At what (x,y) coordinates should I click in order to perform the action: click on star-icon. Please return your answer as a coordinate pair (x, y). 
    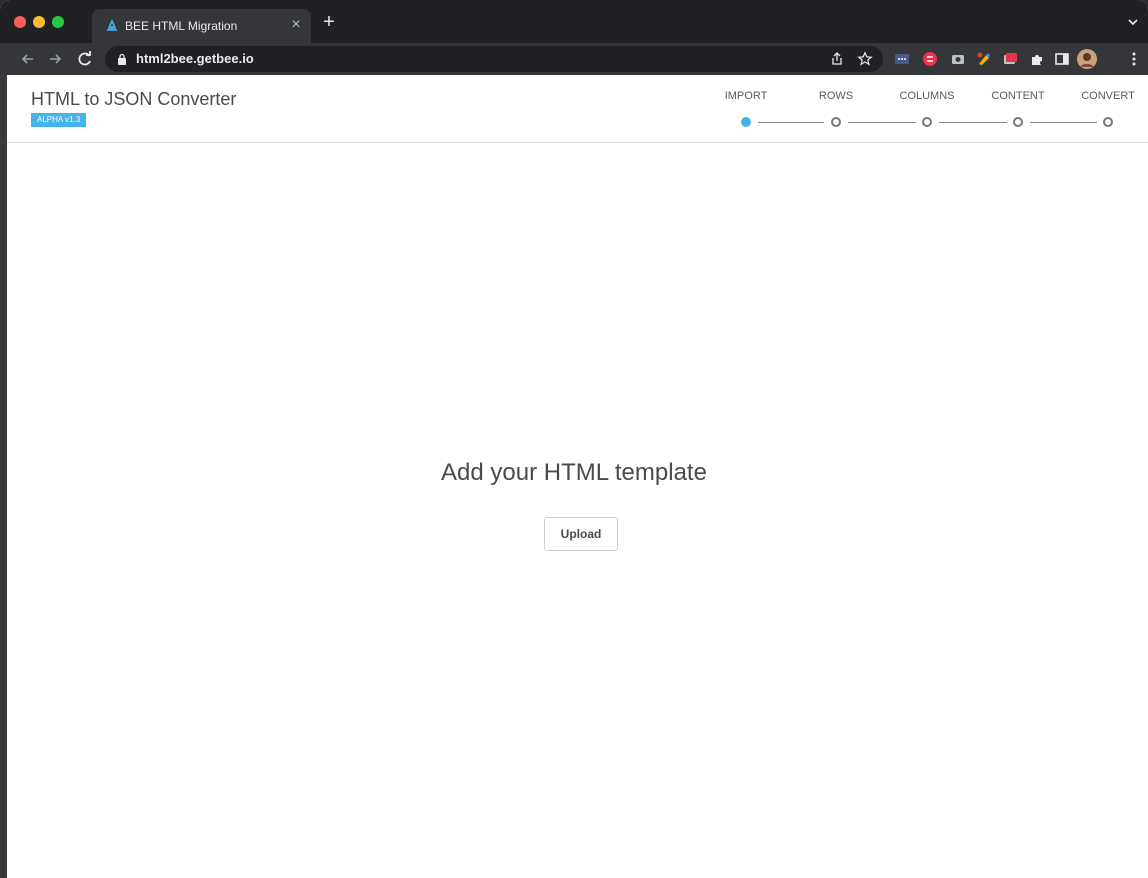
    Looking at the image, I should click on (865, 59).